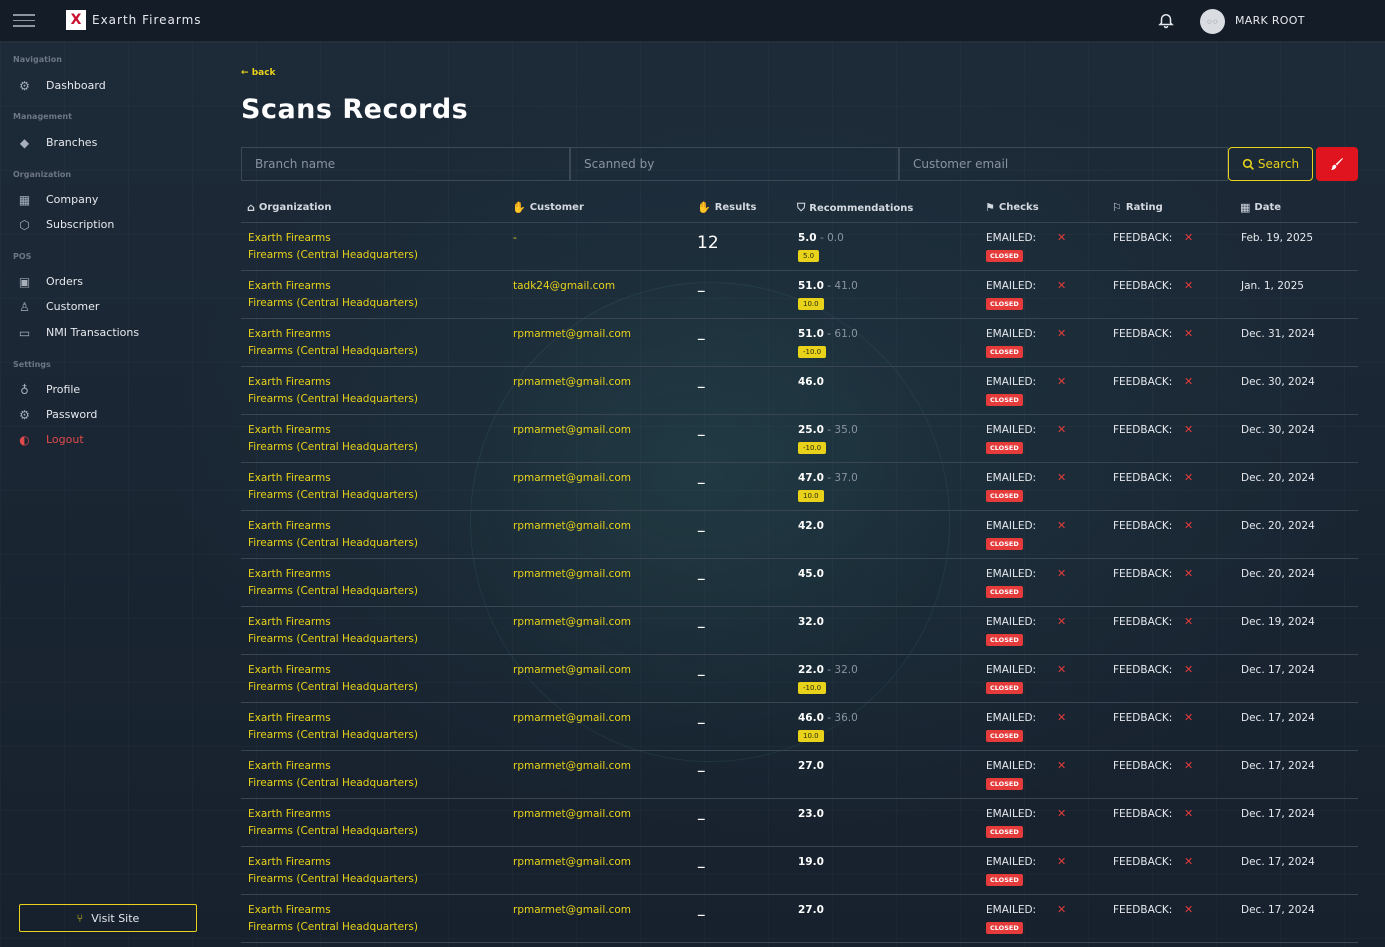 Image resolution: width=1385 pixels, height=947 pixels. What do you see at coordinates (61, 85) in the screenshot?
I see `sidebar-item-dashboard: ⚙ Dashboard` at bounding box center [61, 85].